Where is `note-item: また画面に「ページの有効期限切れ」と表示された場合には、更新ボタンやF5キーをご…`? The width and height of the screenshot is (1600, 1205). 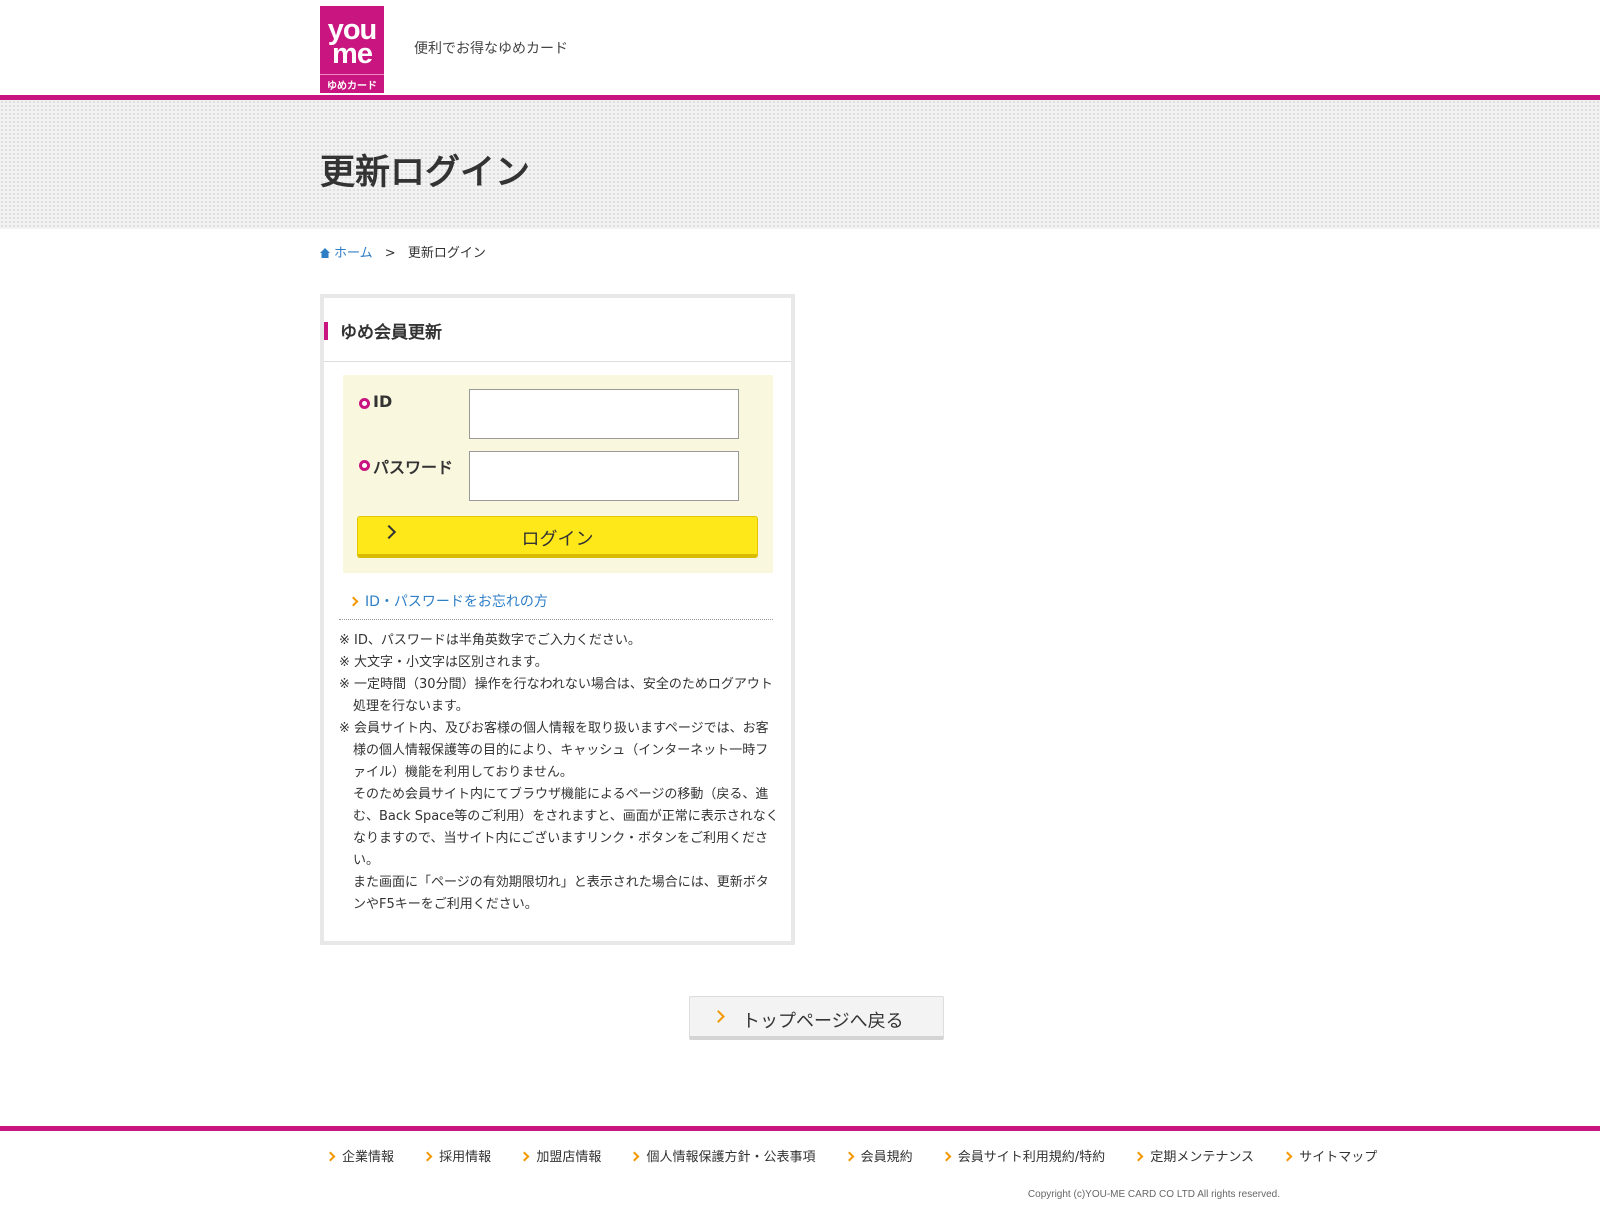
note-item: また画面に「ページの有効期限切れ」と表示された場合には、更新ボタンやF5キーをご… is located at coordinates (561, 893).